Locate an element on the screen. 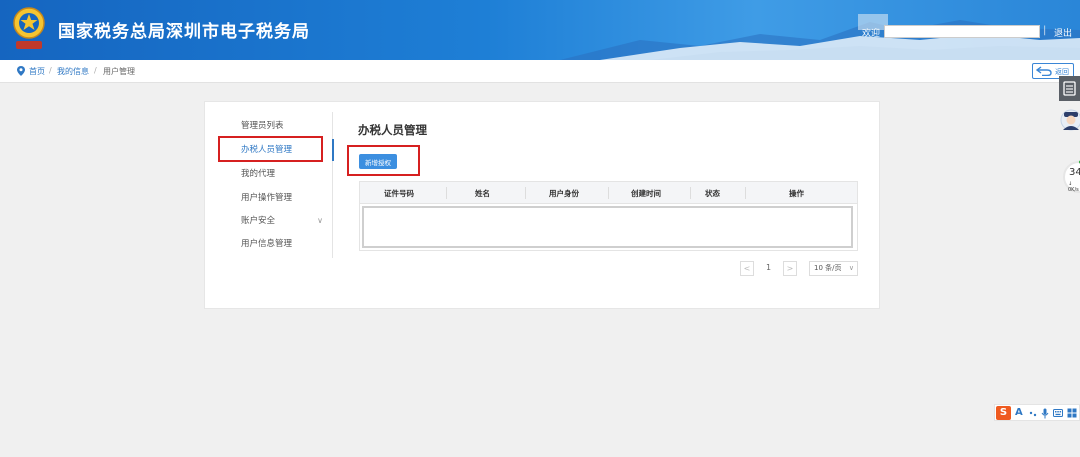 Image resolution: width=1080 pixels, height=457 pixels. sidebar-item-user-info: 用户信息管理 is located at coordinates (274, 244).